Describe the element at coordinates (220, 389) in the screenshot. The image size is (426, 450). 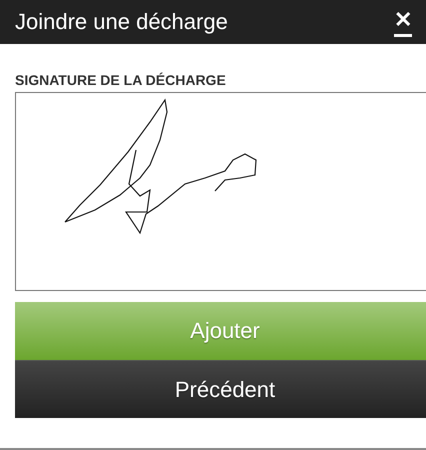
I see `action-button: Précédent` at that location.